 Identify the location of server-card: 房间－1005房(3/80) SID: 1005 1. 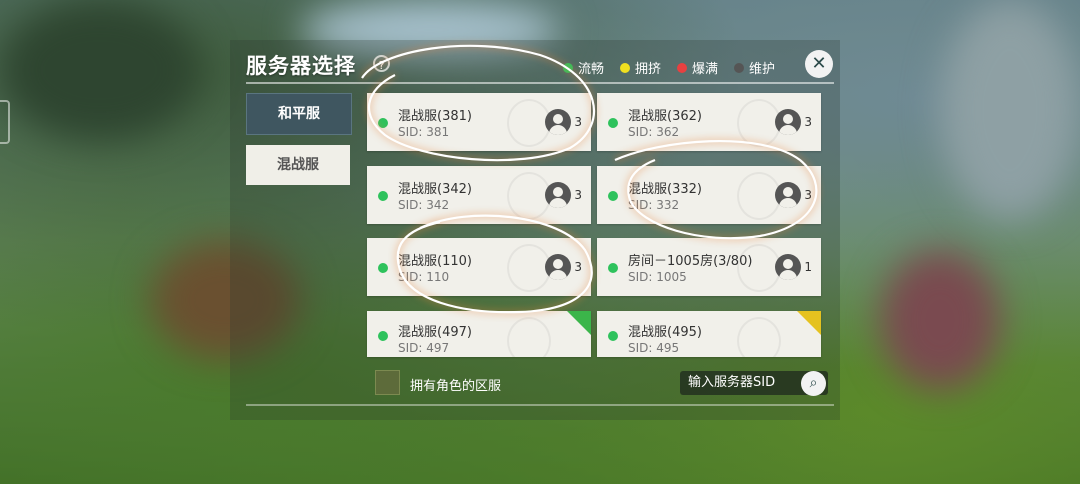
(709, 267).